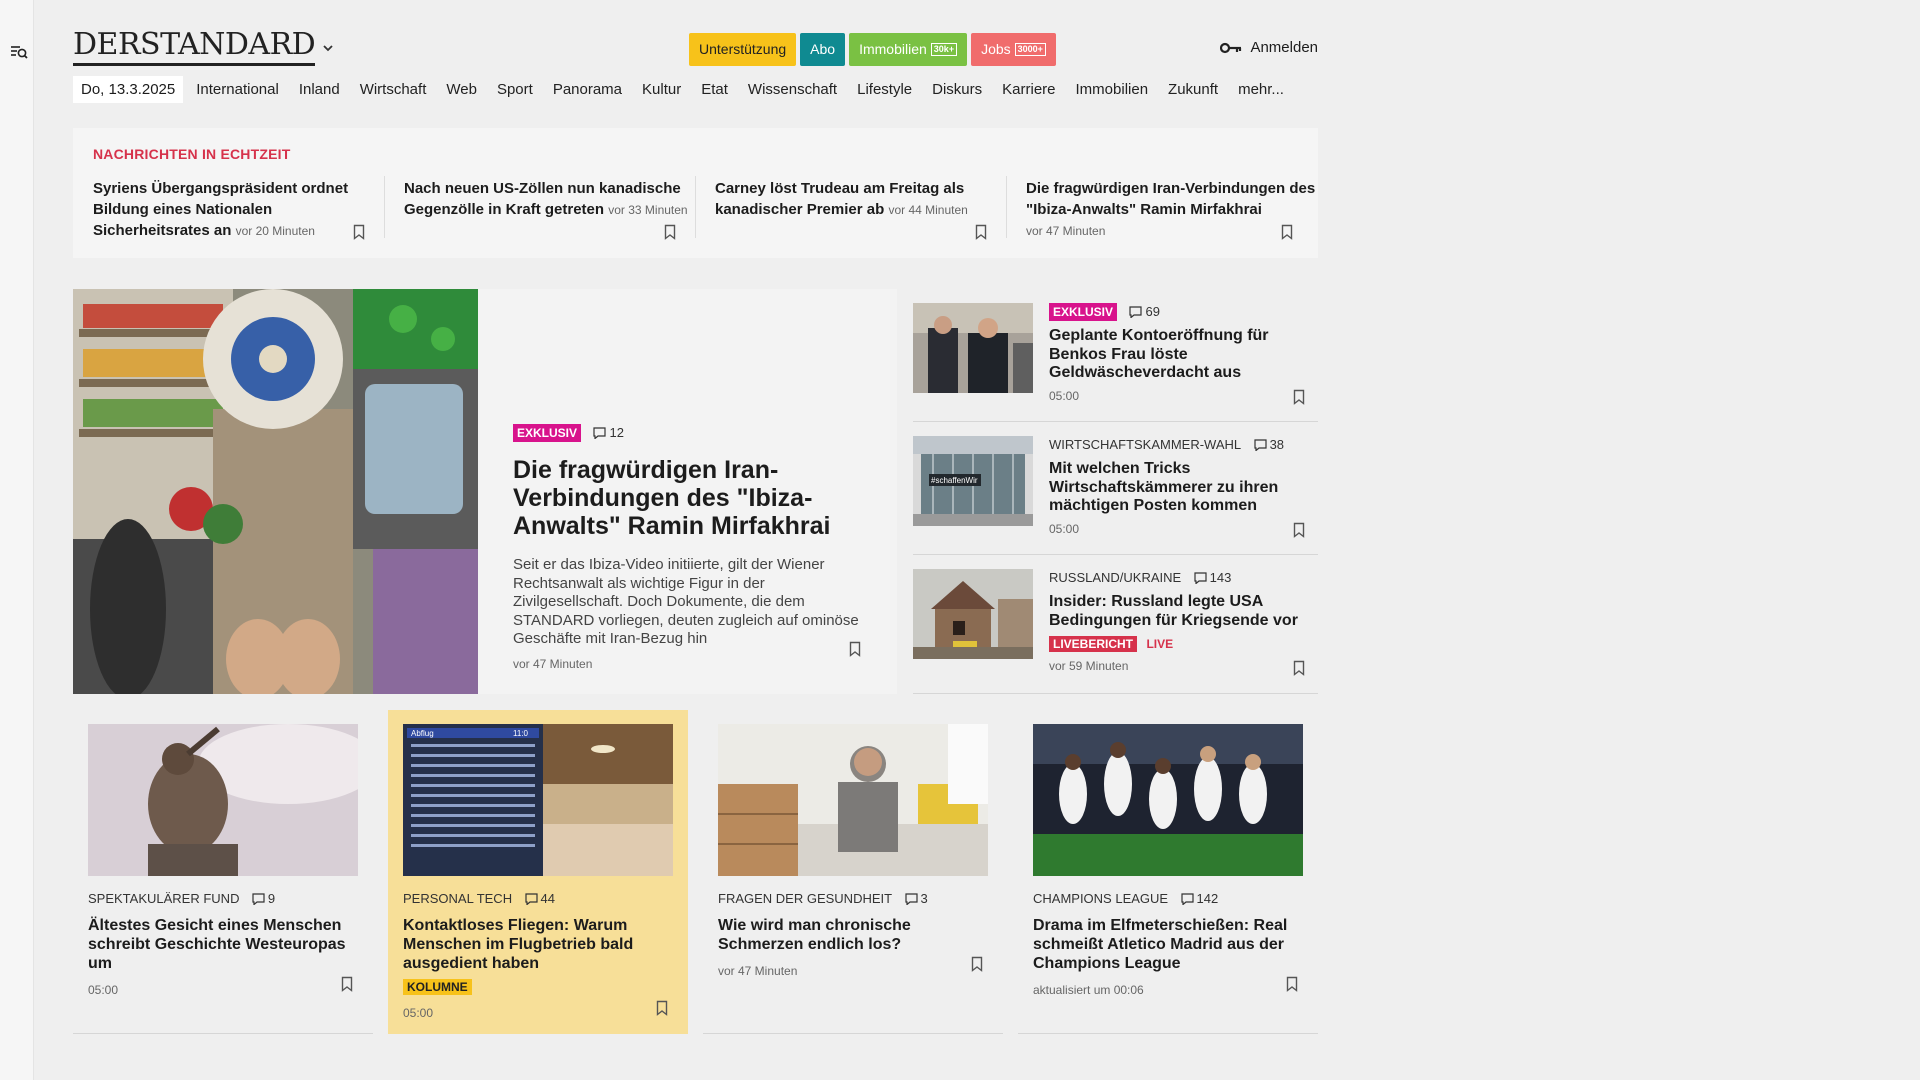  I want to click on left-rail, so click(17, 540).